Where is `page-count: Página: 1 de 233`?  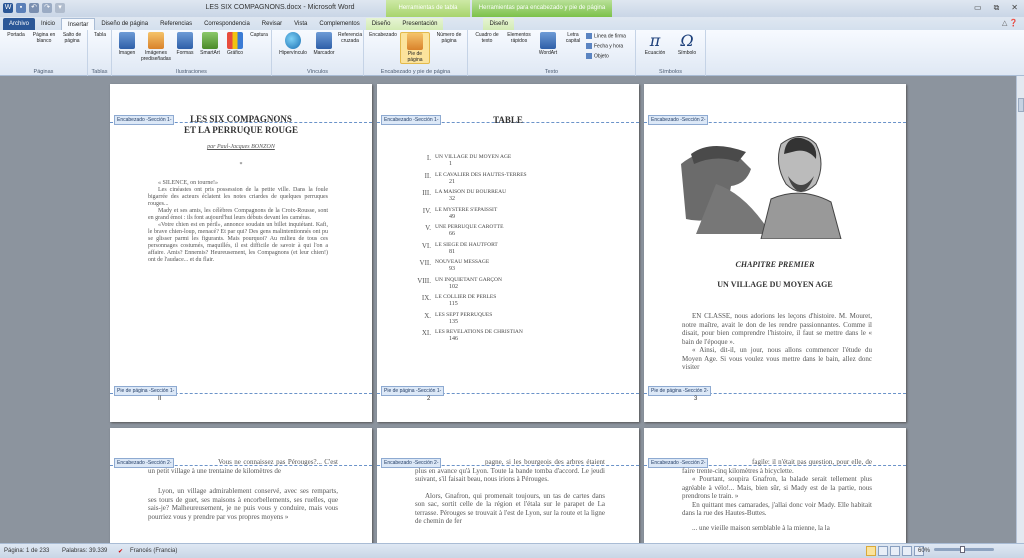
page-count: Página: 1 de 233 is located at coordinates (26, 551).